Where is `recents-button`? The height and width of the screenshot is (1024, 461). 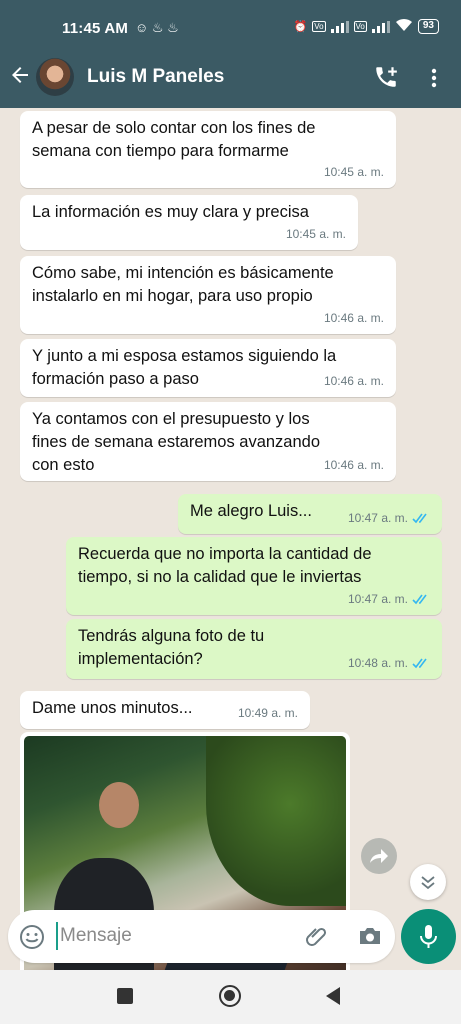 recents-button is located at coordinates (125, 996).